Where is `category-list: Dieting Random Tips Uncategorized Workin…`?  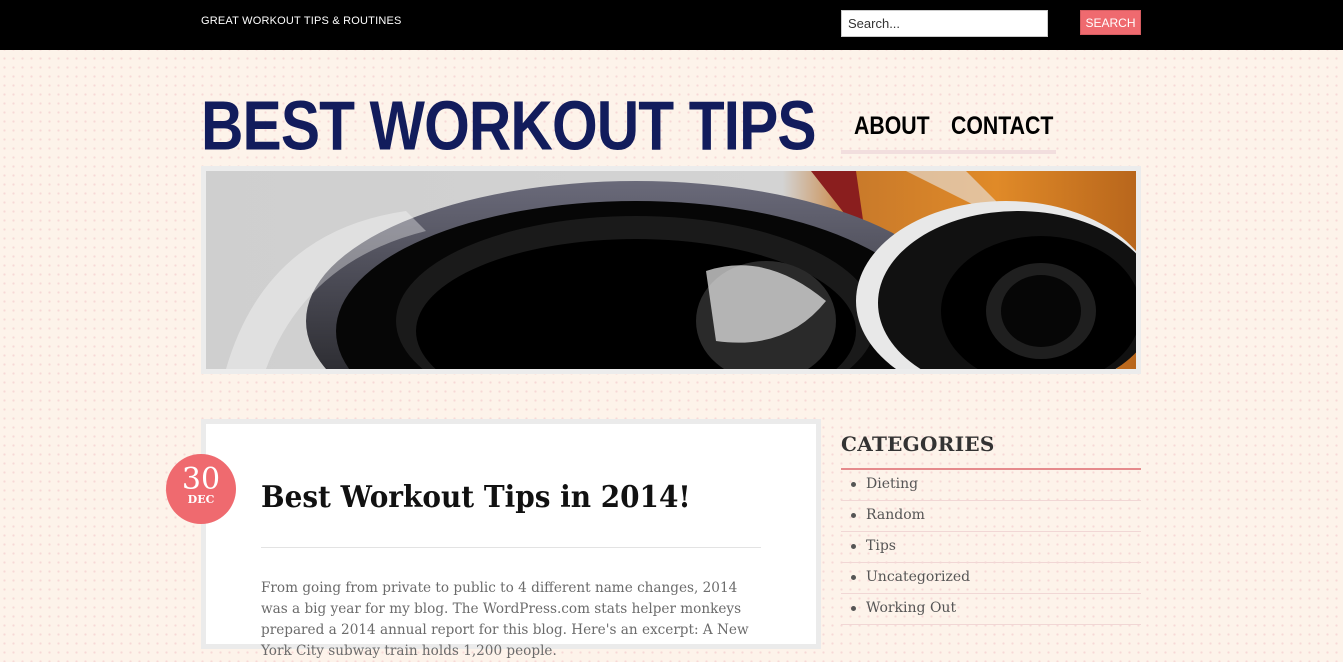
category-list: Dieting Random Tips Uncategorized Workin… is located at coordinates (991, 547).